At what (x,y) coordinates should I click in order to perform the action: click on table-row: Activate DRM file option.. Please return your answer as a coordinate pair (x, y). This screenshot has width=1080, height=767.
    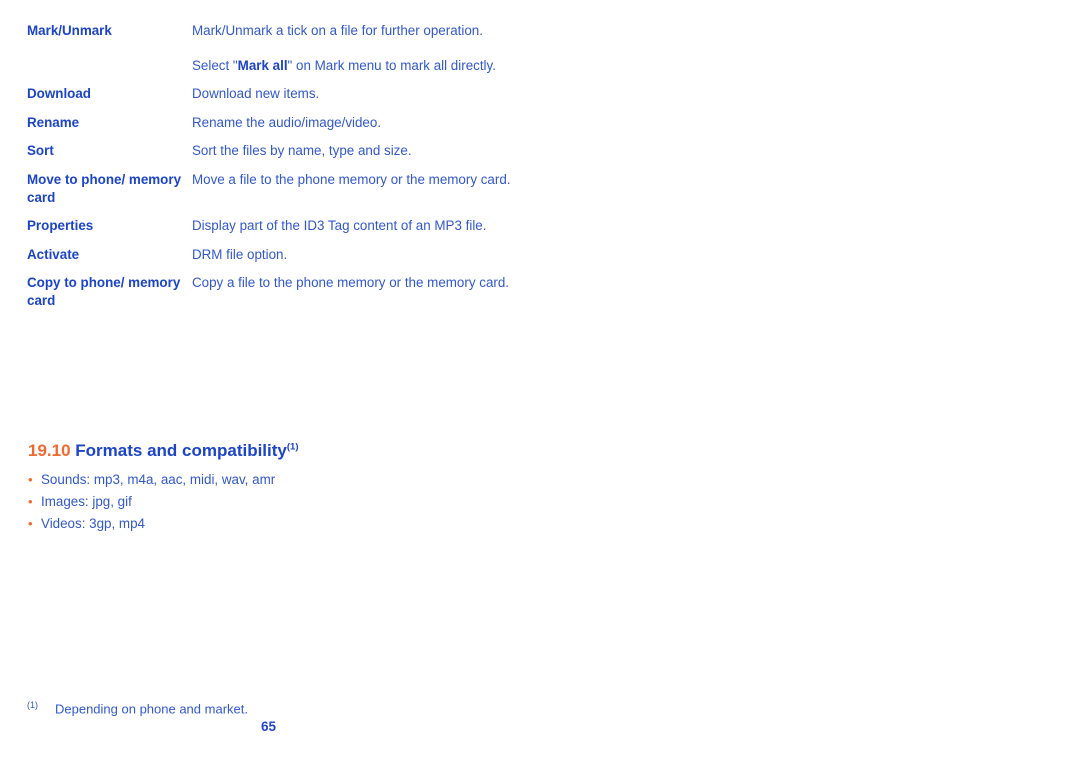
    Looking at the image, I should click on (272, 260).